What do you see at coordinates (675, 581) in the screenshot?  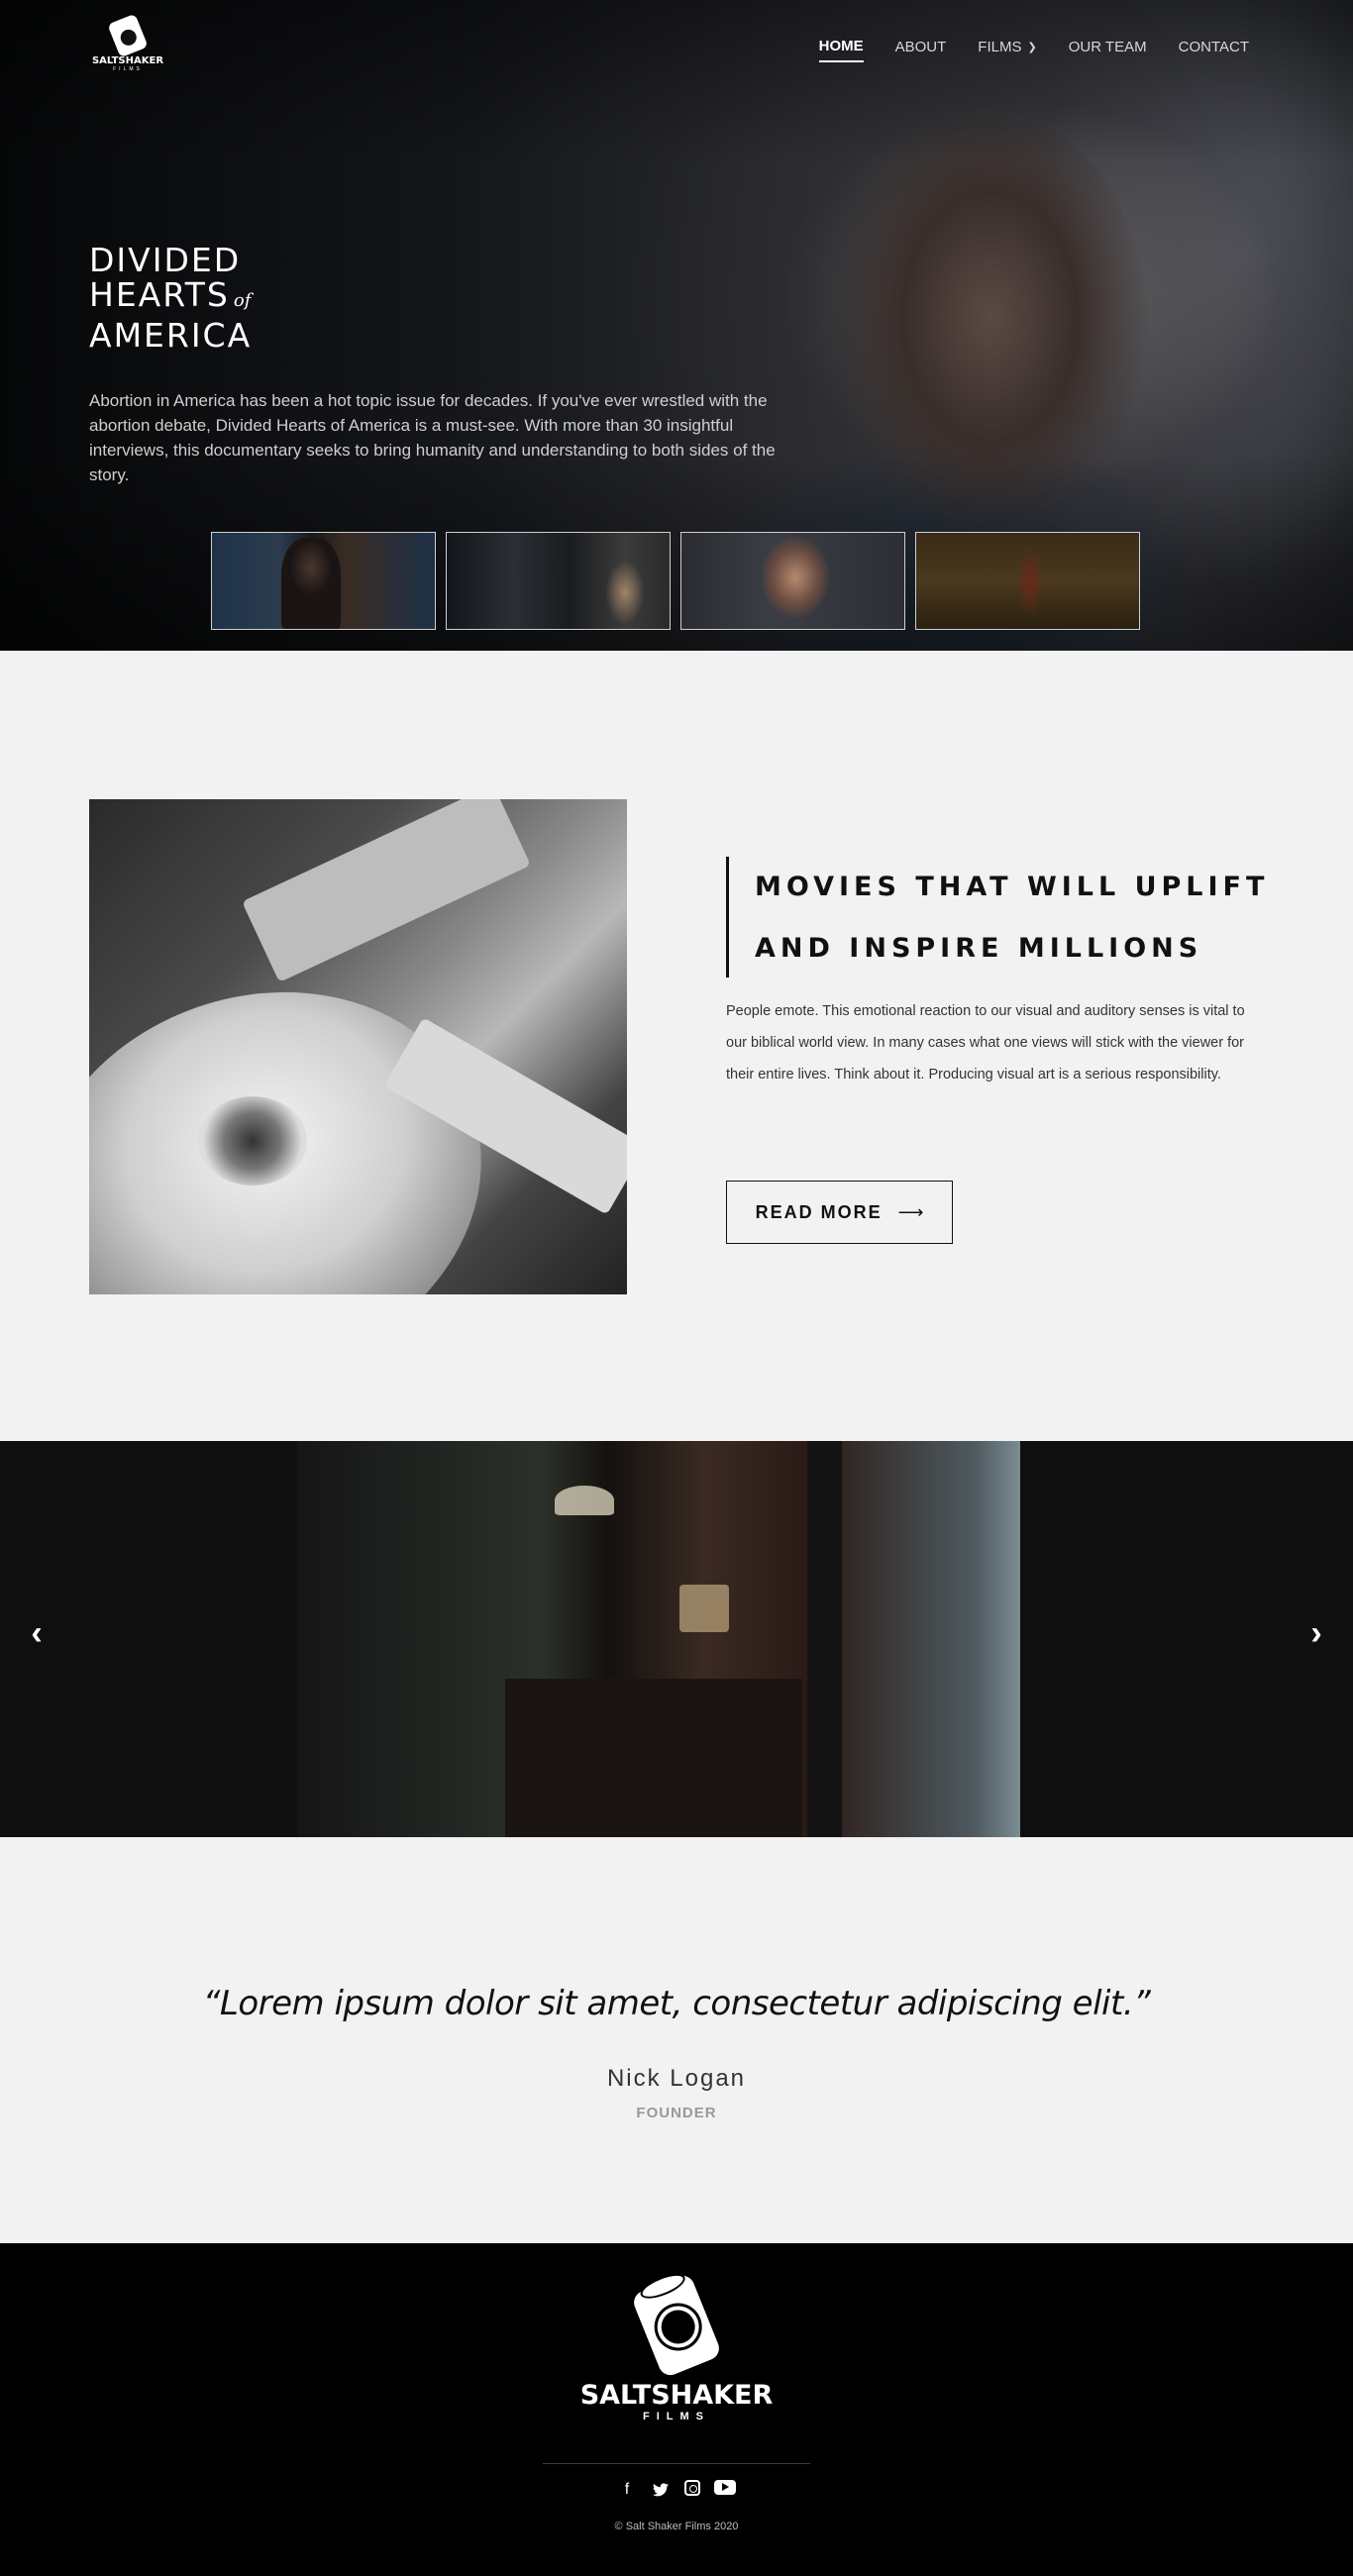 I see `hero-thumbnails` at bounding box center [675, 581].